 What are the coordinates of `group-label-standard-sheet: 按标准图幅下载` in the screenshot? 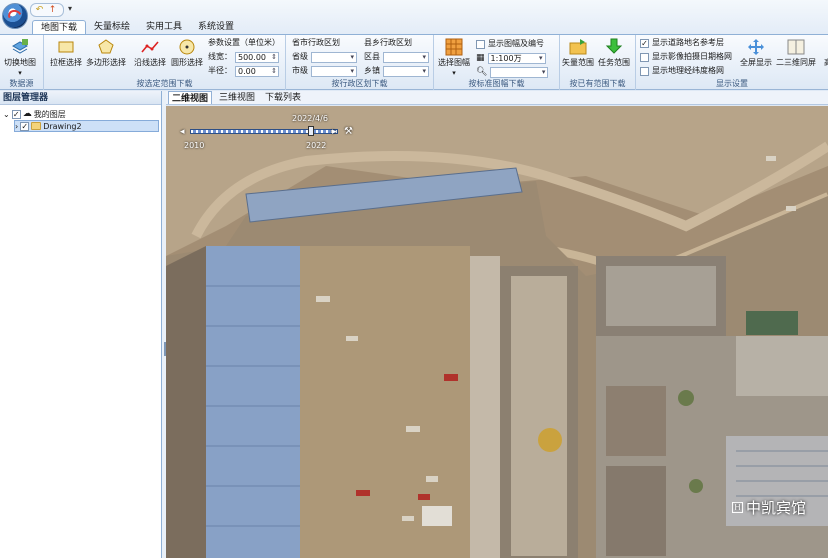 It's located at (496, 83).